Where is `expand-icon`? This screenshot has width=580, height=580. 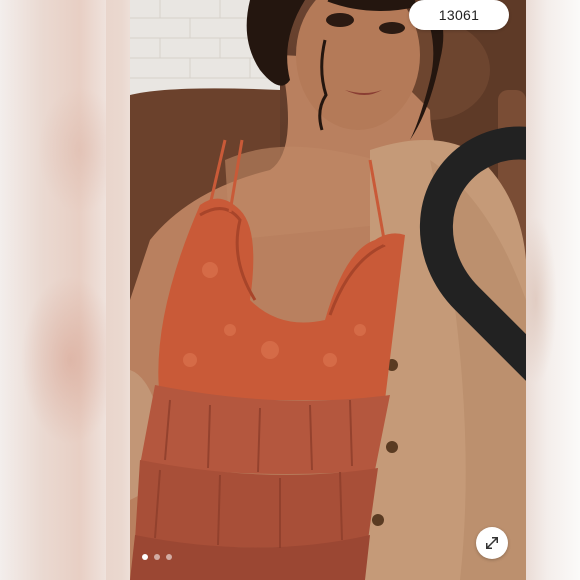 expand-icon is located at coordinates (492, 543).